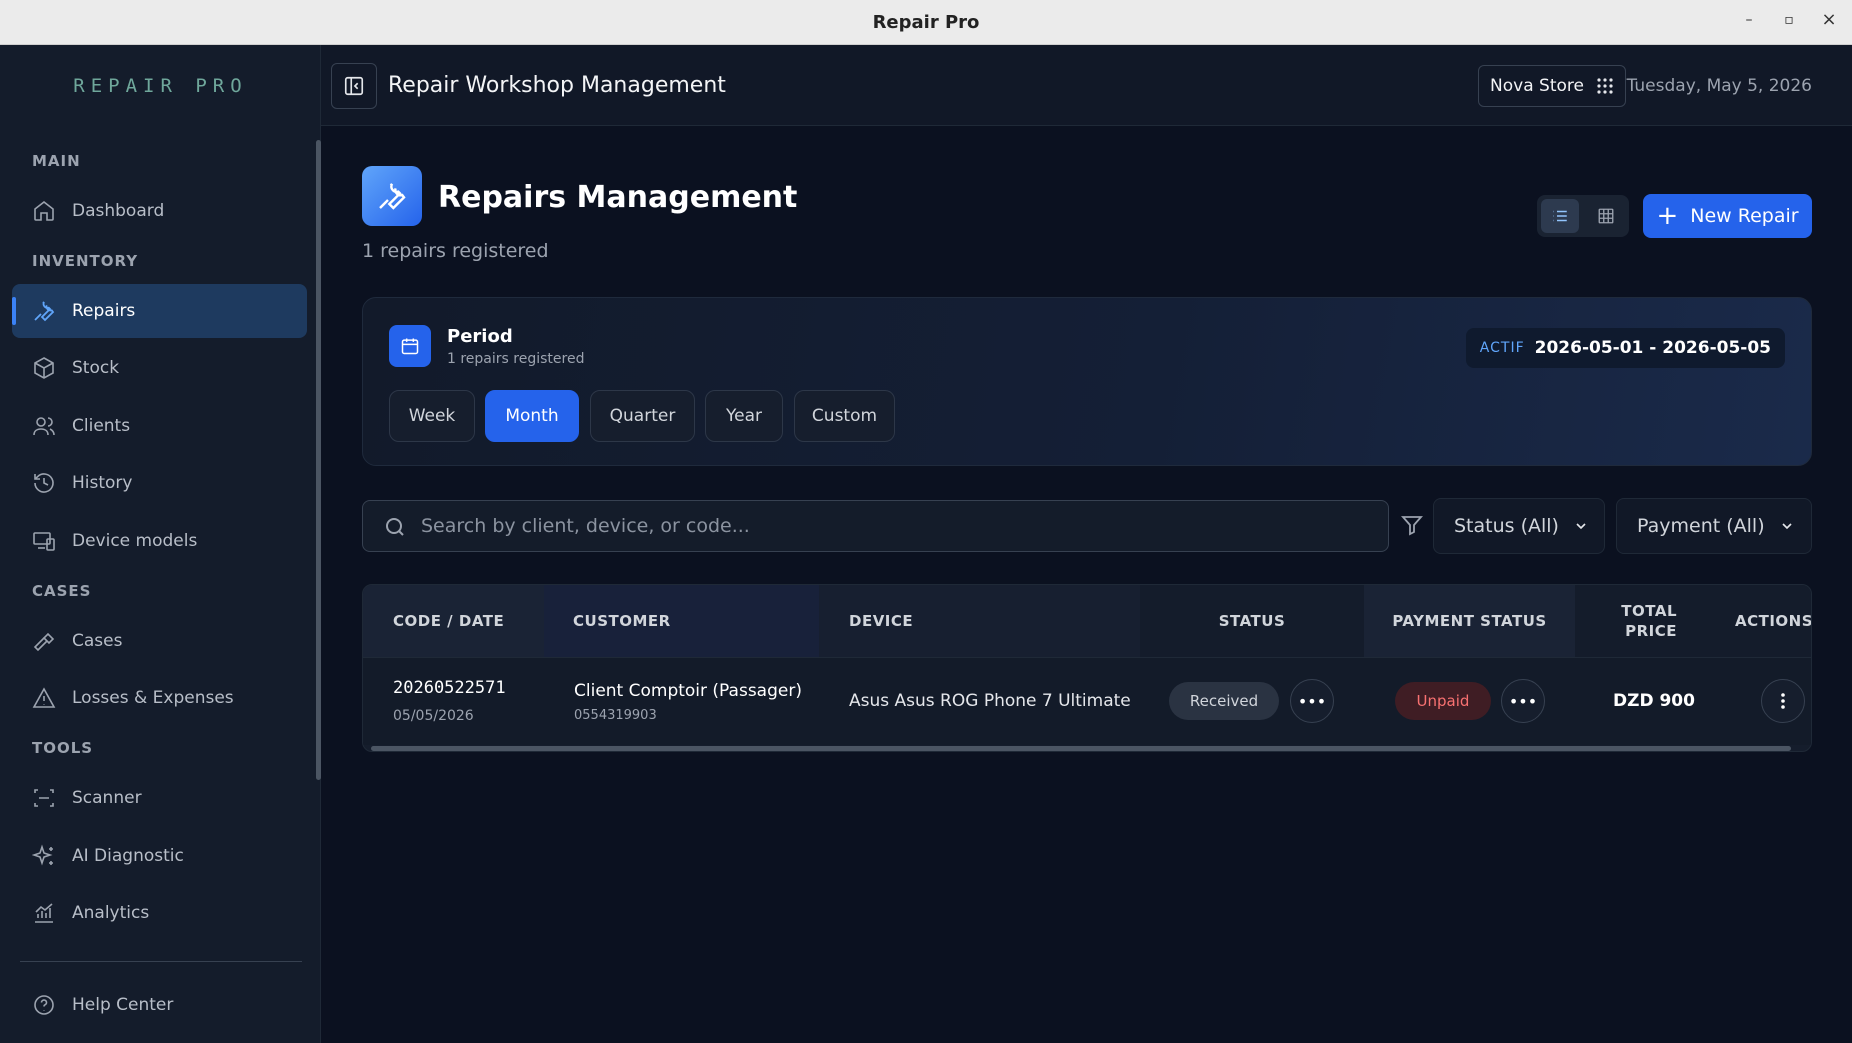 The width and height of the screenshot is (1852, 1043). Describe the element at coordinates (1652, 348) in the screenshot. I see `range-dates: 2026-05-01 - 2026-05-05` at that location.